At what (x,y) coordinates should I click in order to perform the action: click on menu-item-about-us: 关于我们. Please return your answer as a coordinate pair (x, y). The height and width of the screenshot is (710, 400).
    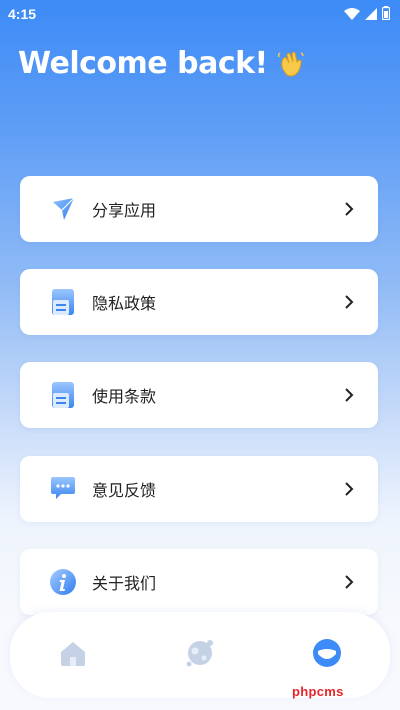
    Looking at the image, I should click on (199, 582).